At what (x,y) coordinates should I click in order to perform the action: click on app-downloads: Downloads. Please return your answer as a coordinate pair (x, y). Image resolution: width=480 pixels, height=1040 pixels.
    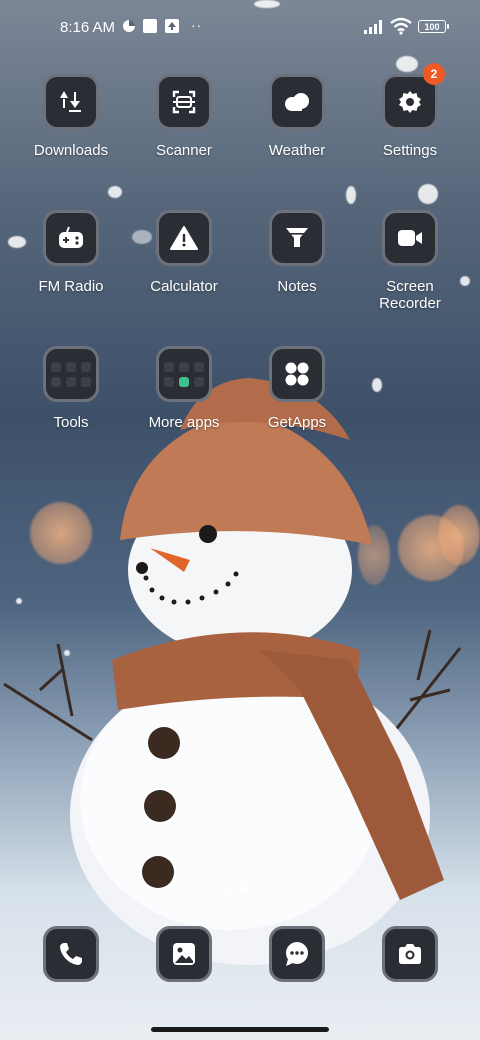
    Looking at the image, I should click on (71, 116).